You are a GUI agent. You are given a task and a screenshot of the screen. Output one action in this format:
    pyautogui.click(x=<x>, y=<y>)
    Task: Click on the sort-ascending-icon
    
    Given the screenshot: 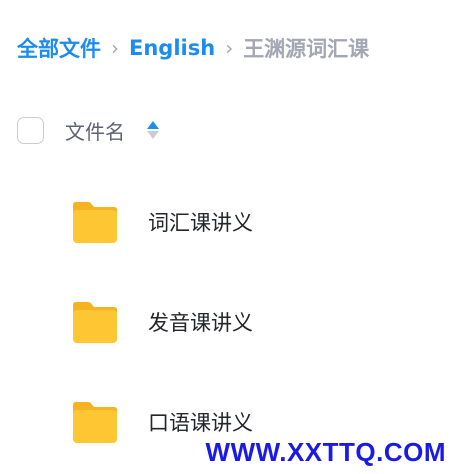 What is the action you would take?
    pyautogui.click(x=153, y=125)
    